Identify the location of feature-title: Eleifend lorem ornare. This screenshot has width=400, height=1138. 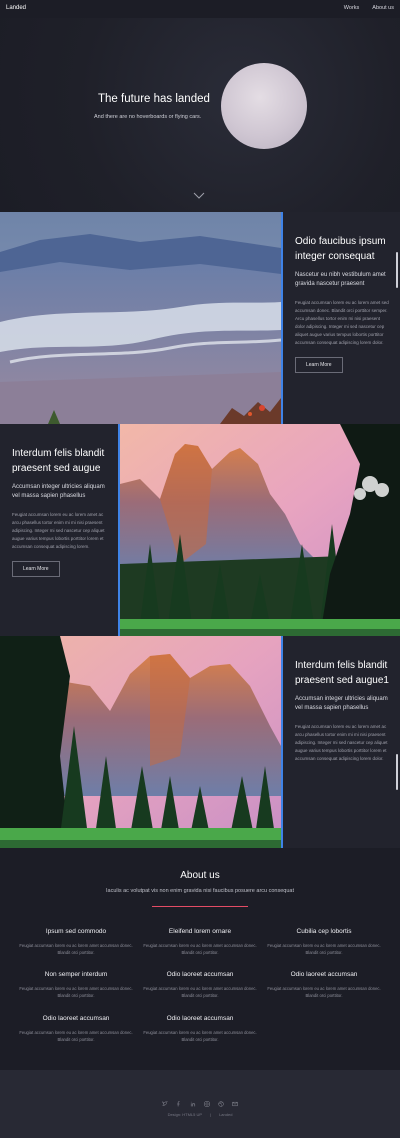
(200, 931).